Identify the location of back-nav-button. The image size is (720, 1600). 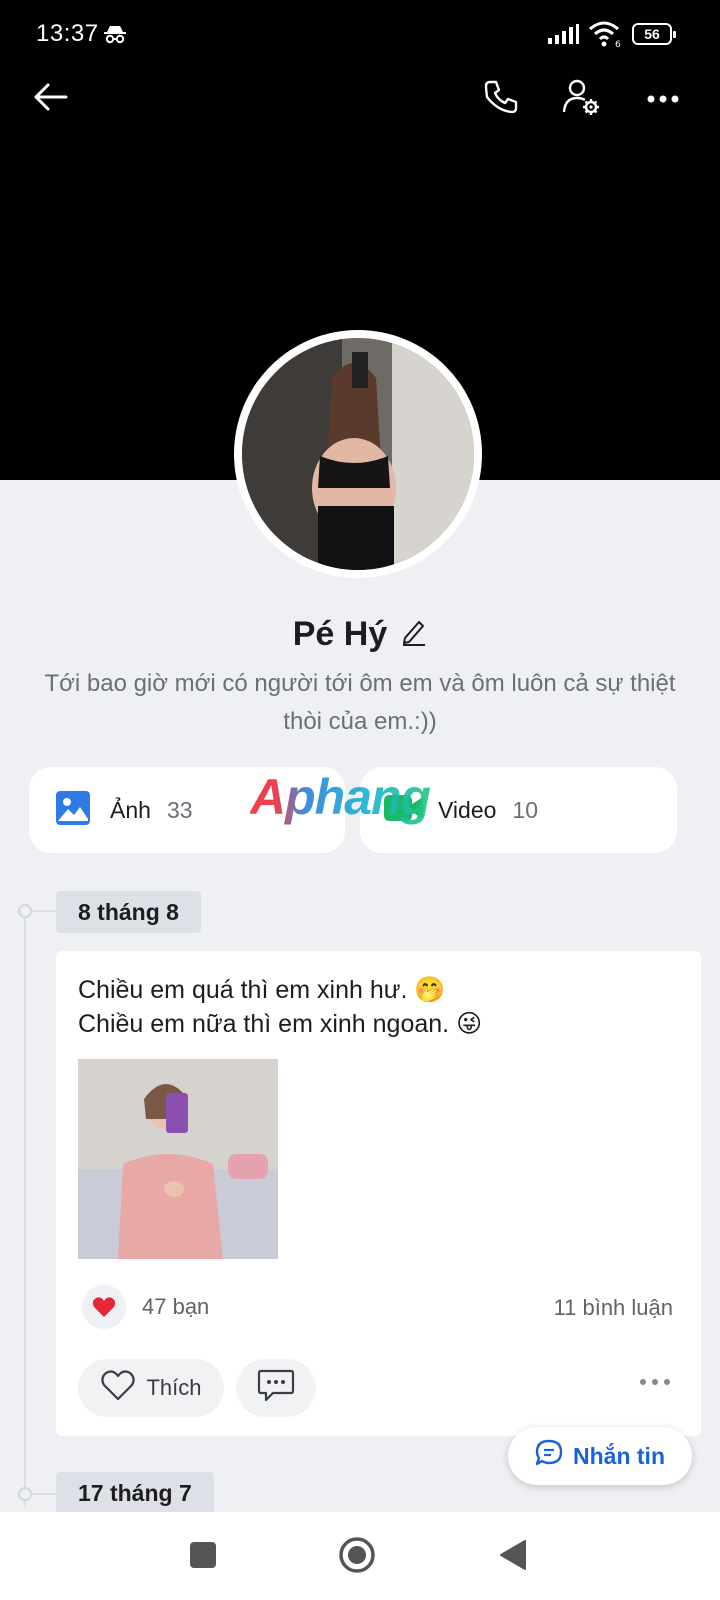
(513, 1557).